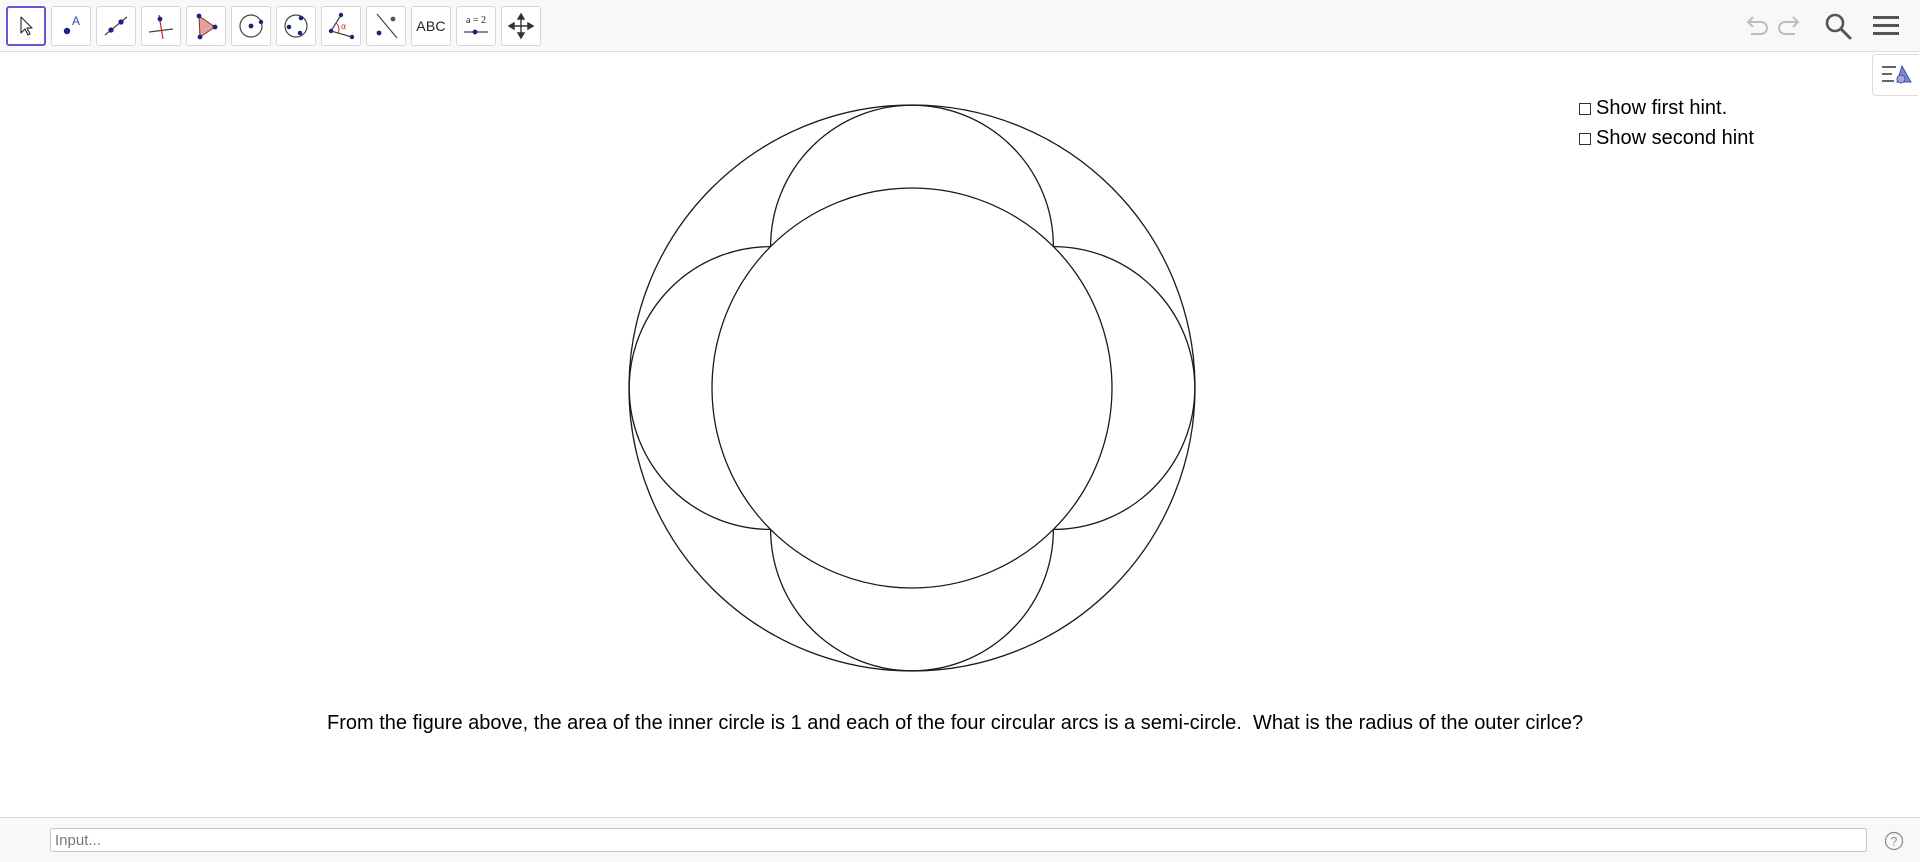  I want to click on tool-reflect, so click(386, 26).